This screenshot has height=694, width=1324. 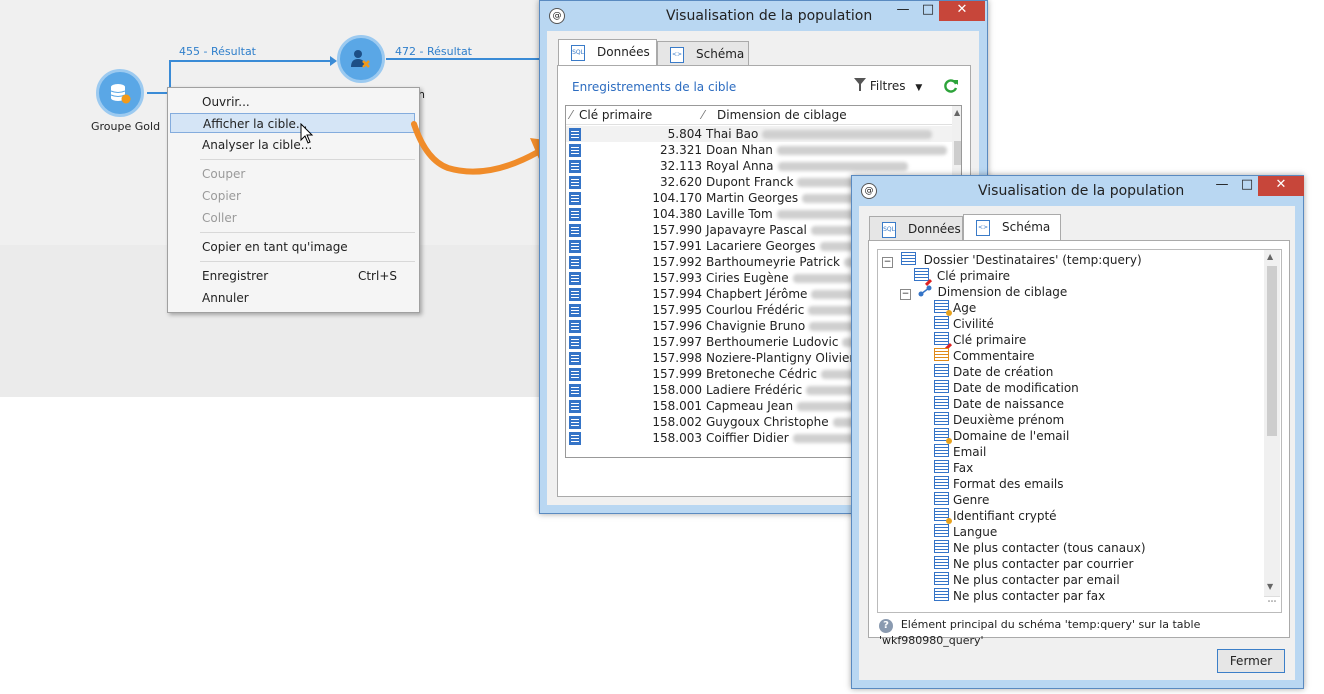 What do you see at coordinates (847, 134) in the screenshot?
I see `redacted-email` at bounding box center [847, 134].